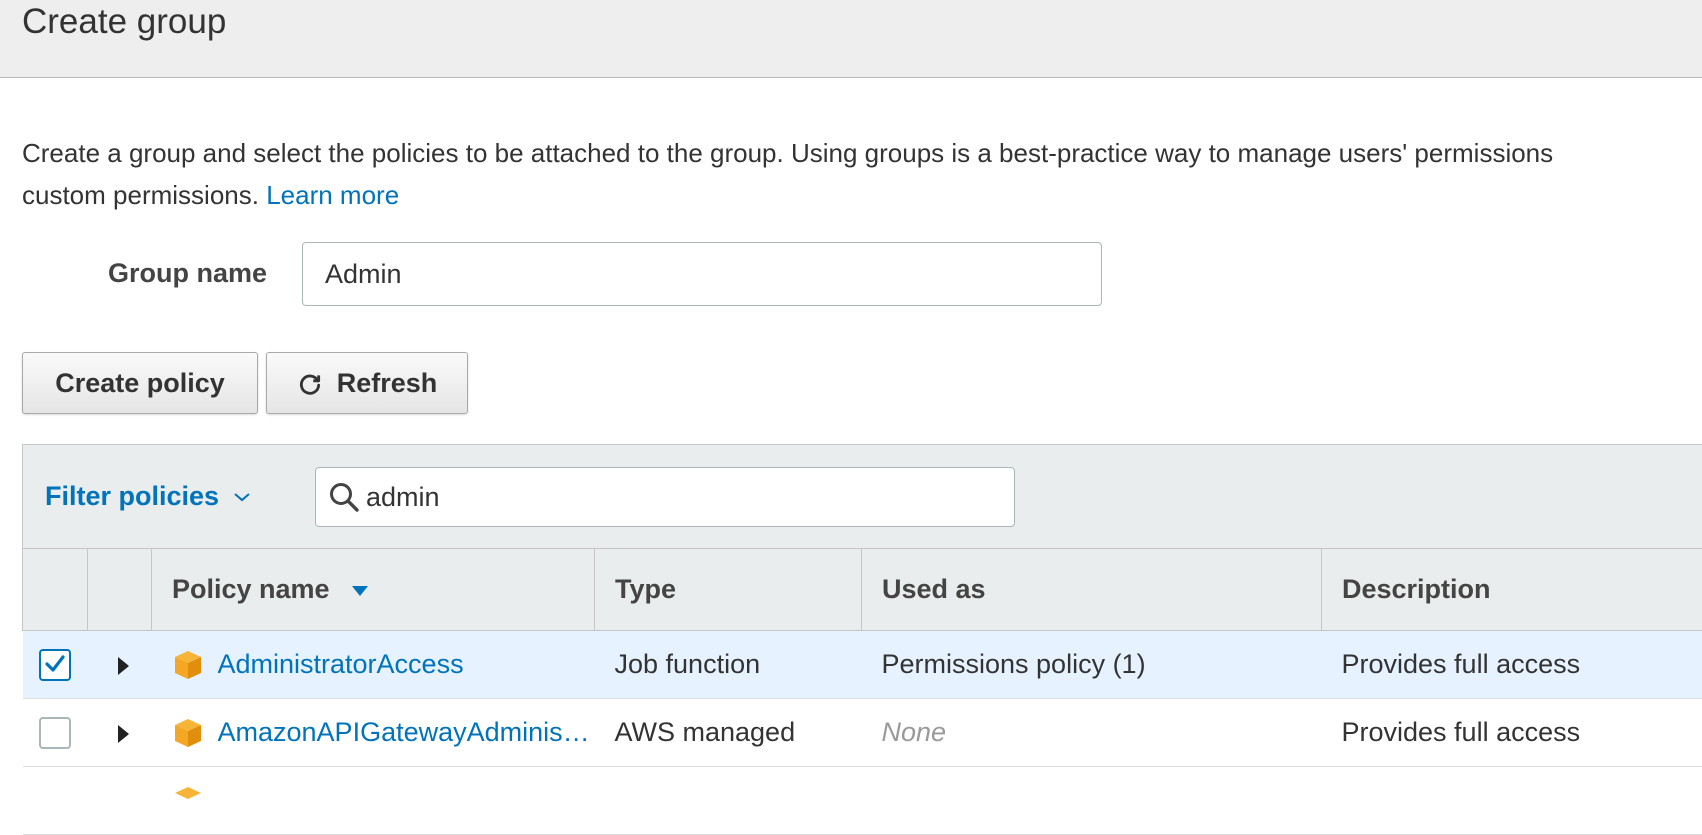 This screenshot has height=835, width=1702. What do you see at coordinates (120, 590) in the screenshot?
I see `expand-column-header` at bounding box center [120, 590].